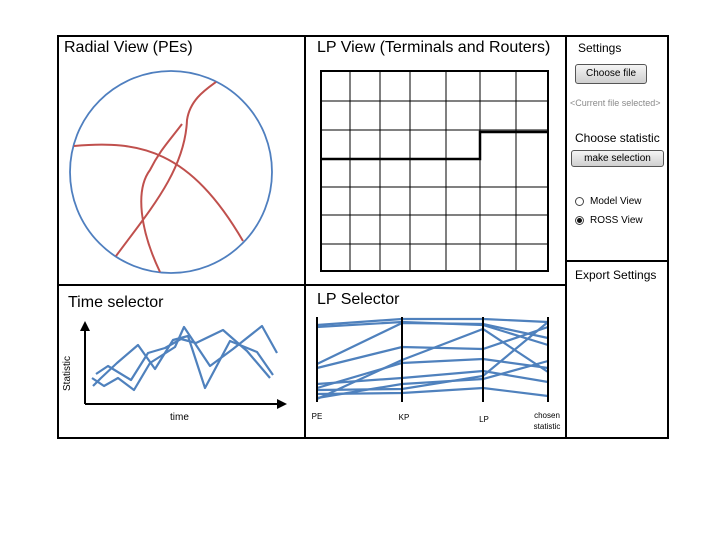  What do you see at coordinates (547, 415) in the screenshot?
I see `statistic-axis-label-line1: chosen` at bounding box center [547, 415].